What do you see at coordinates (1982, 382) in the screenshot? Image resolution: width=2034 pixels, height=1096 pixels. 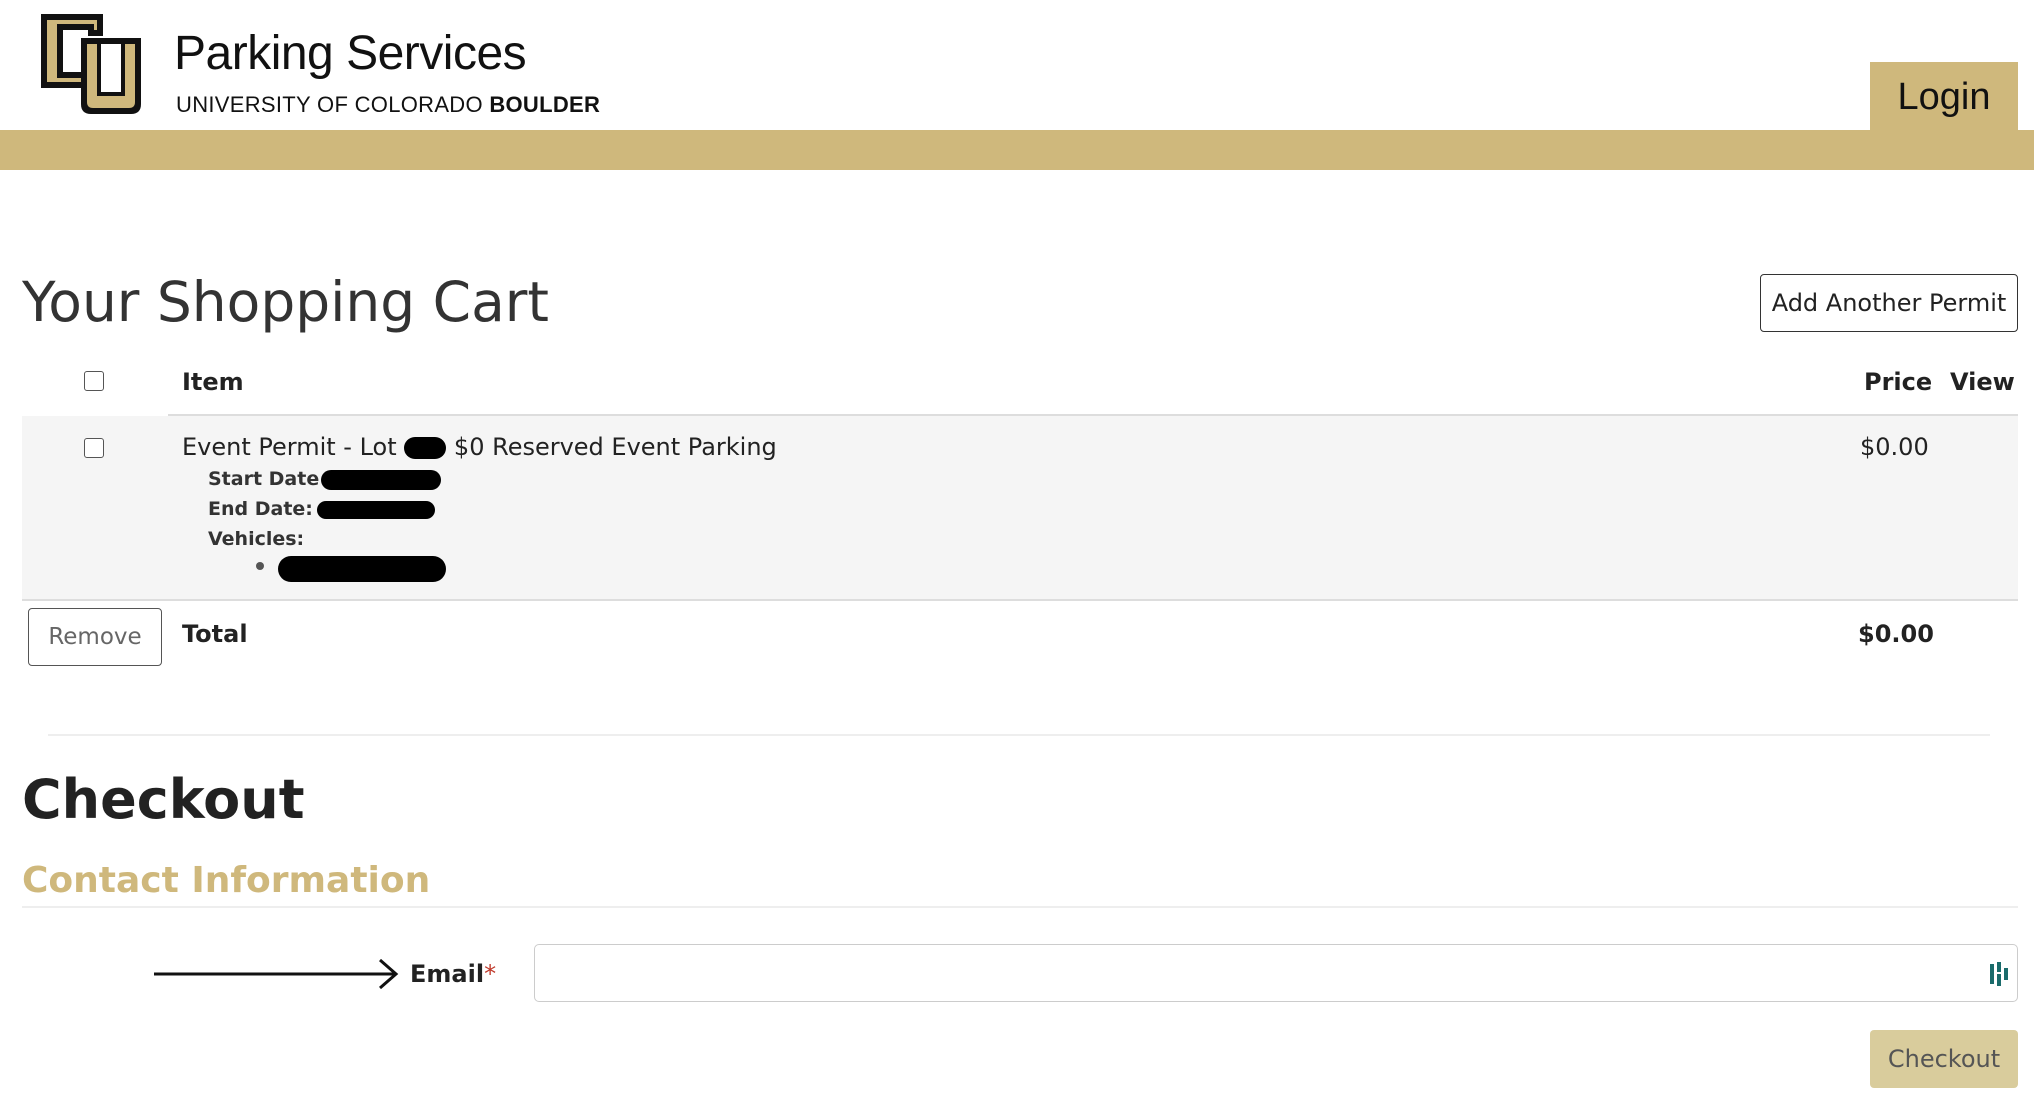 I see `column-header-view: View` at bounding box center [1982, 382].